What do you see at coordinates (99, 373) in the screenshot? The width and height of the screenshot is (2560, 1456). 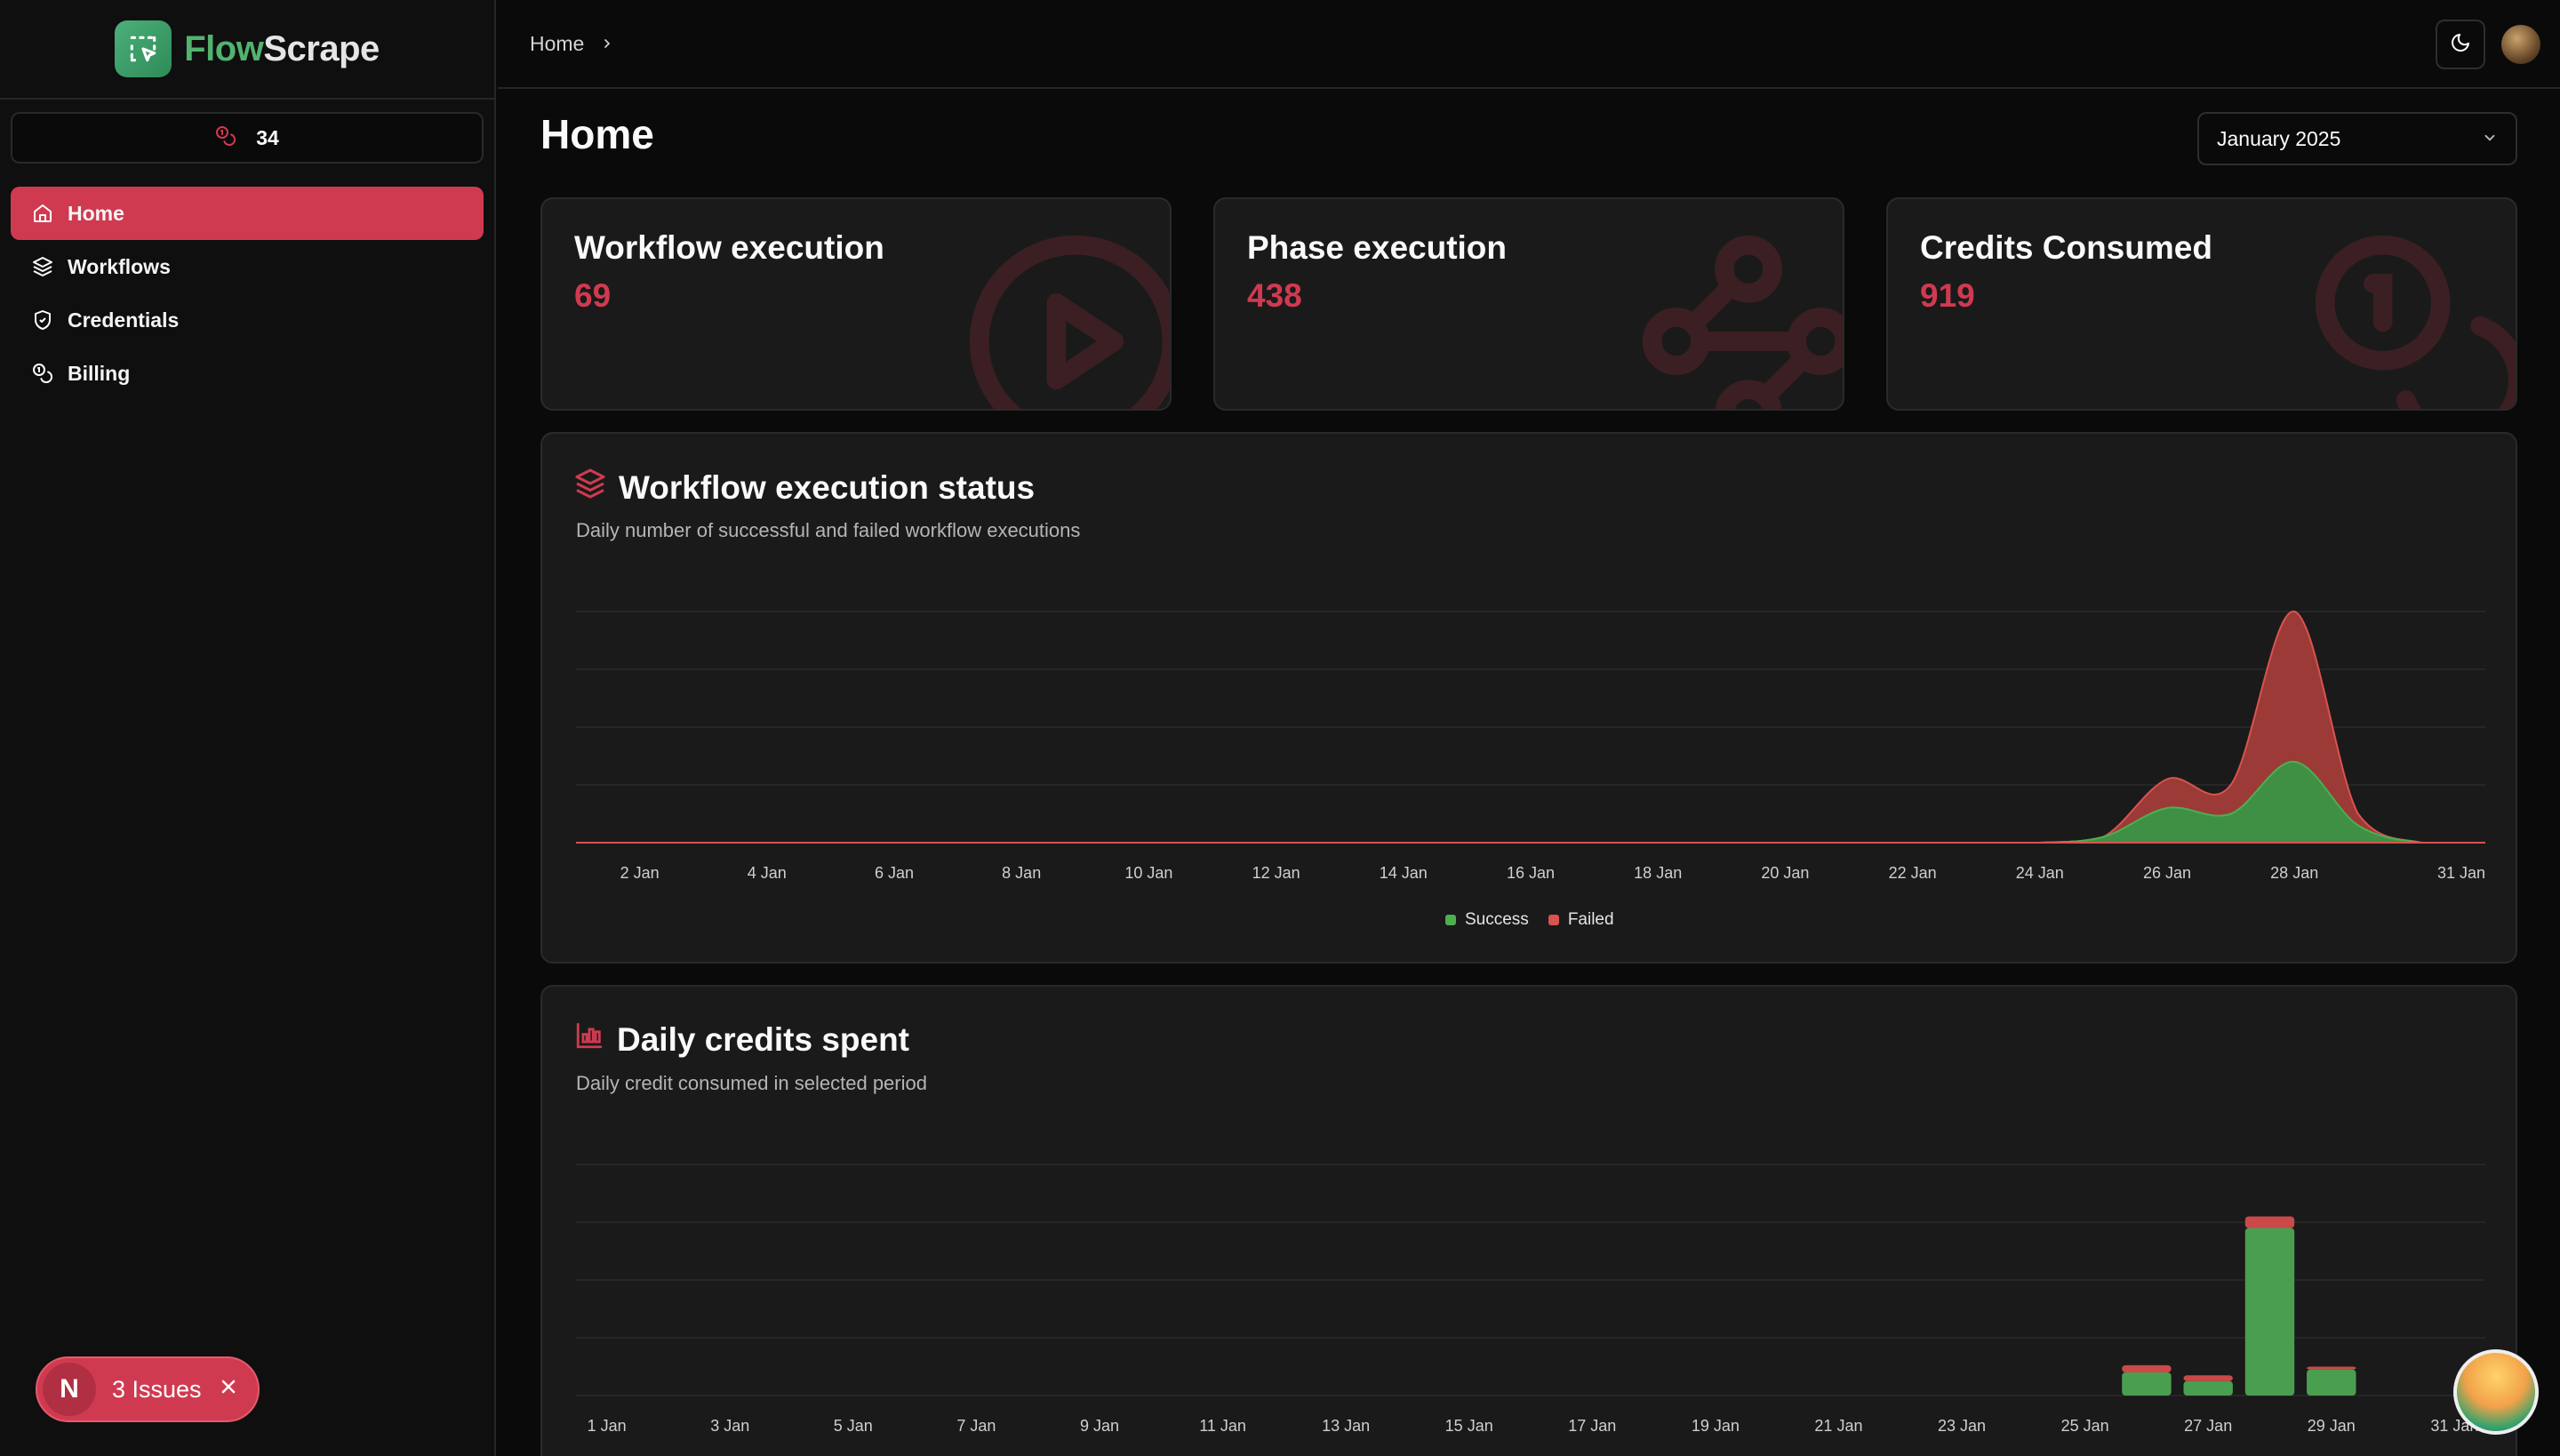 I see `sidebar-item-label: Billing` at bounding box center [99, 373].